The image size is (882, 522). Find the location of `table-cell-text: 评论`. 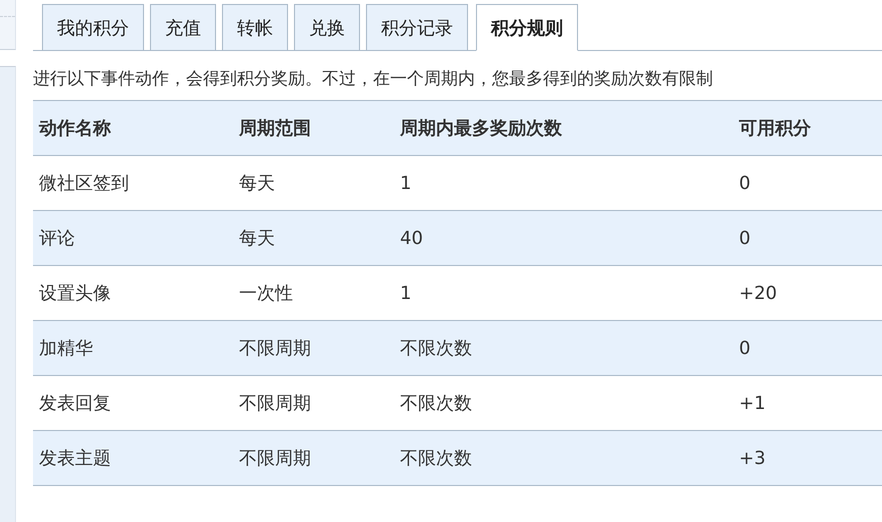

table-cell-text: 评论 is located at coordinates (57, 239).